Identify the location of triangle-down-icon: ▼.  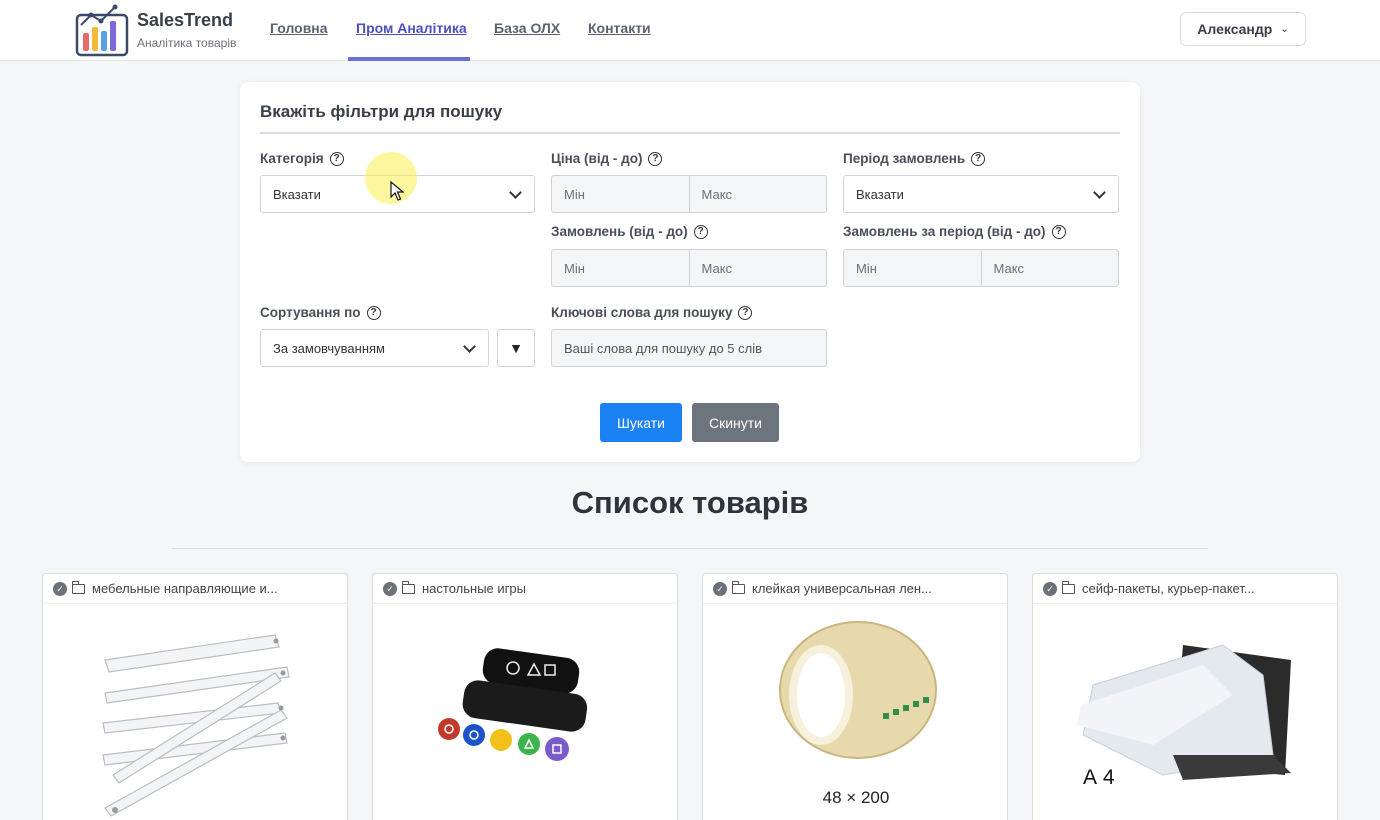
(516, 348).